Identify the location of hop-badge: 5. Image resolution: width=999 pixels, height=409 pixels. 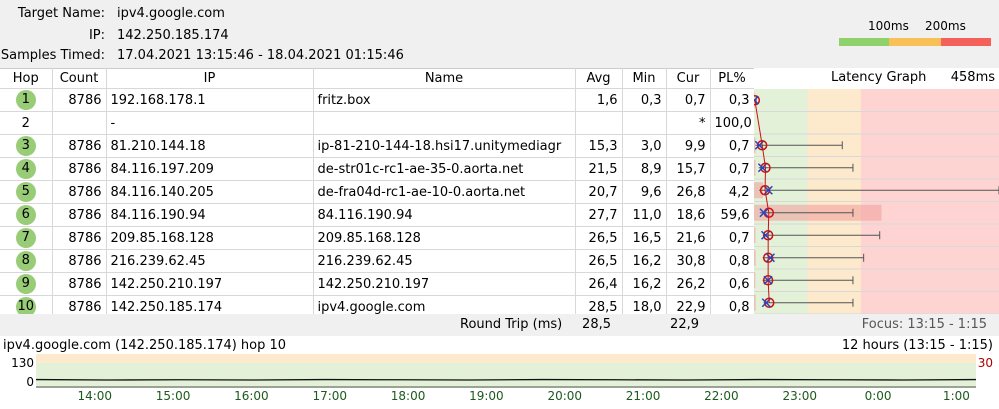
(25, 192).